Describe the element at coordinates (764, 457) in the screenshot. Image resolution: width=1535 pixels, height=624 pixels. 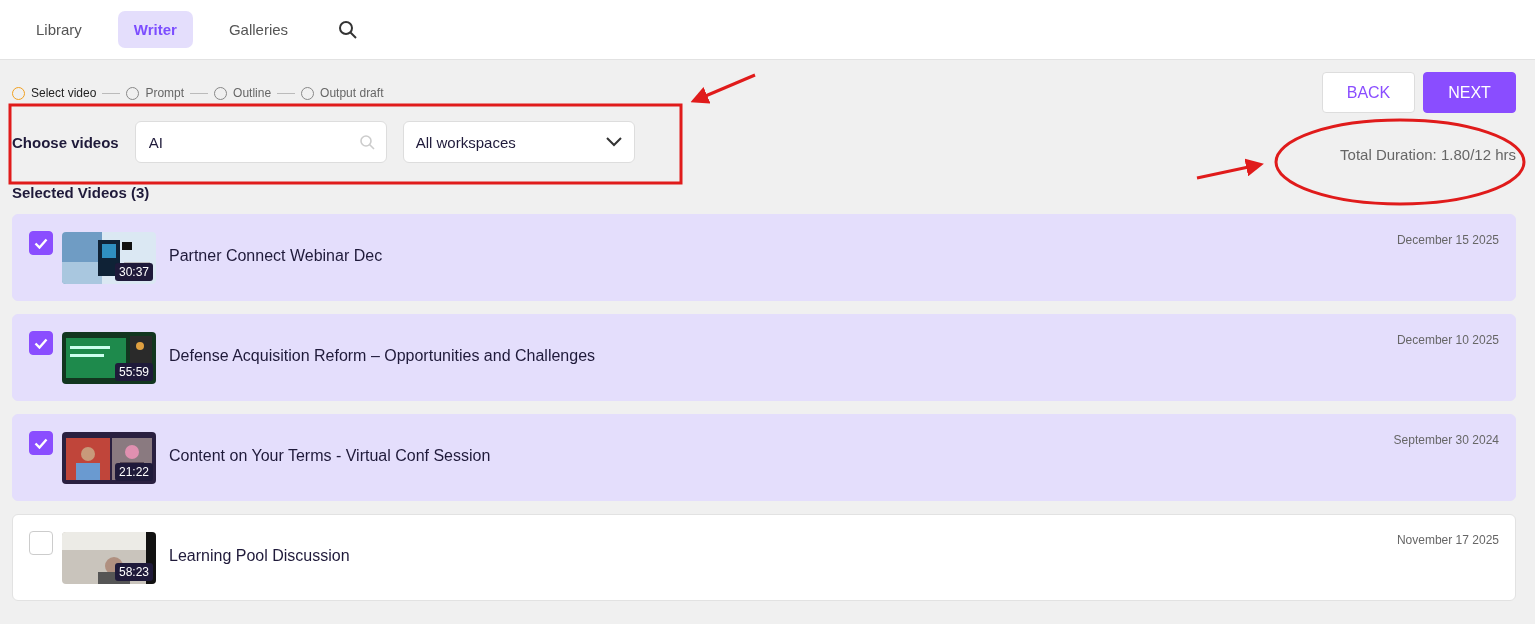
I see `video-card: 21:22 Content on Your Terms - Virtual Conf Session September 30 2024` at that location.